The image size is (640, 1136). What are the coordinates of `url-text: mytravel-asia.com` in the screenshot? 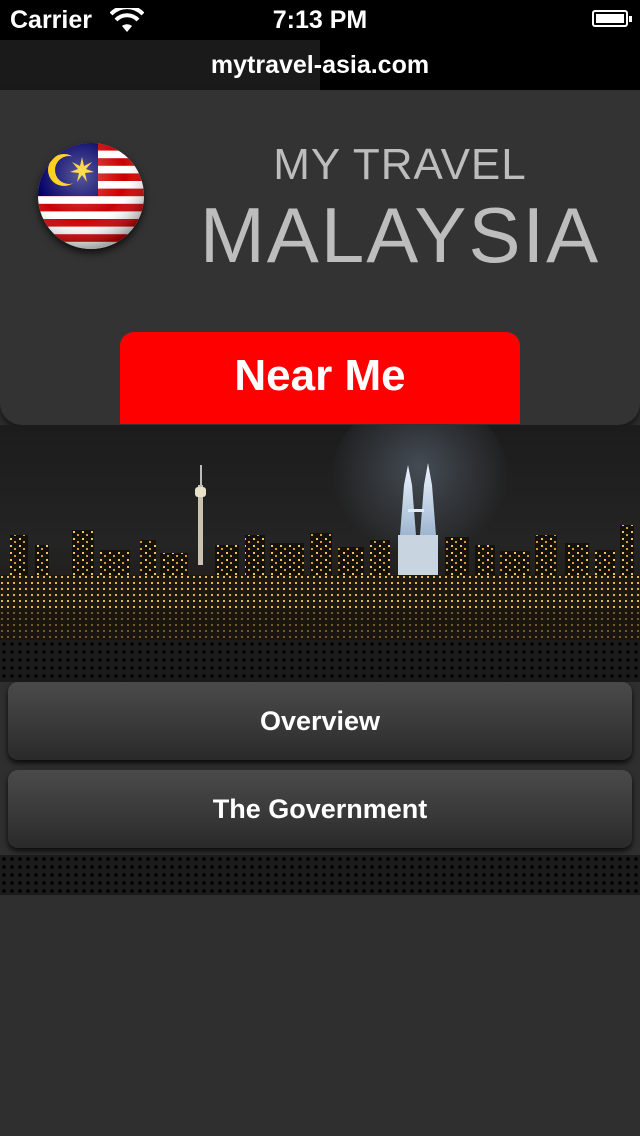 It's located at (320, 65).